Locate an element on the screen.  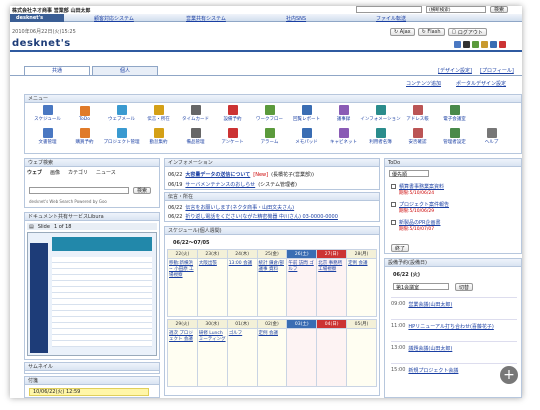
menu-item-row20: 文書管理 is located at coordinates (47, 136).